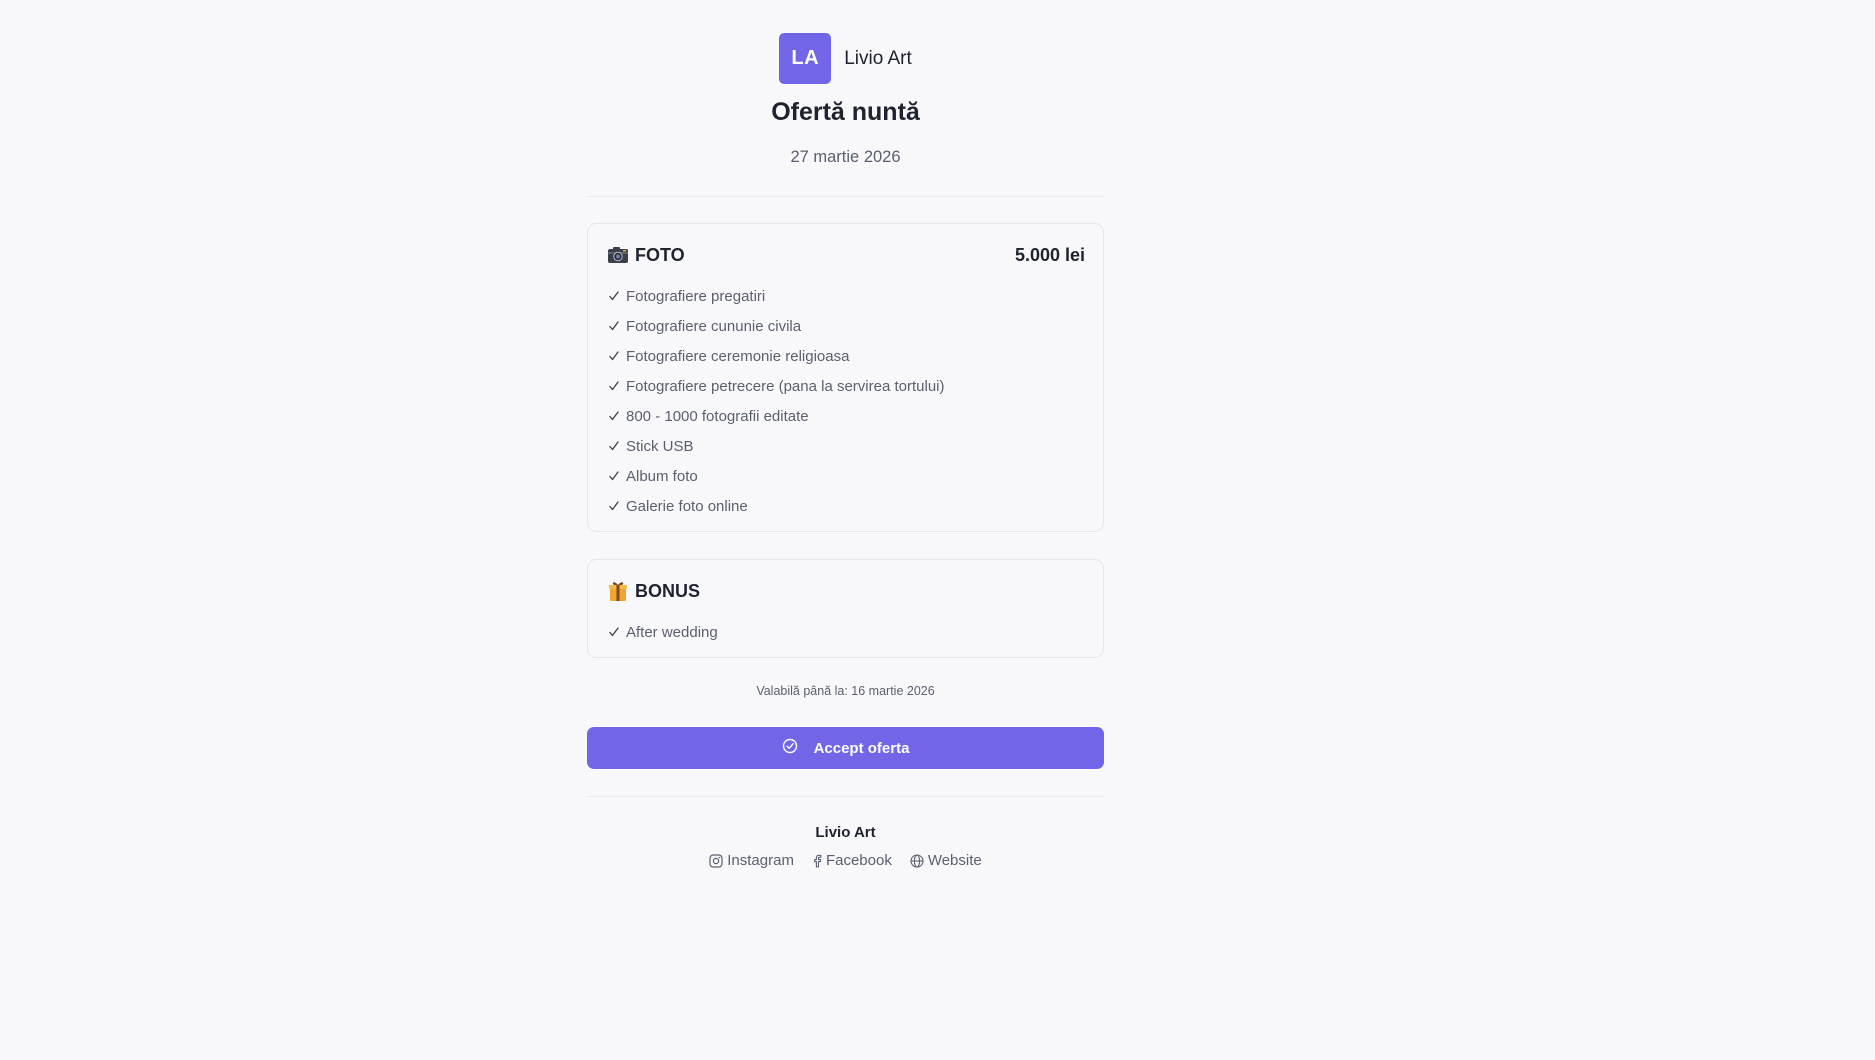  Describe the element at coordinates (1049, 254) in the screenshot. I see `foto-price: 5.000 lei` at that location.